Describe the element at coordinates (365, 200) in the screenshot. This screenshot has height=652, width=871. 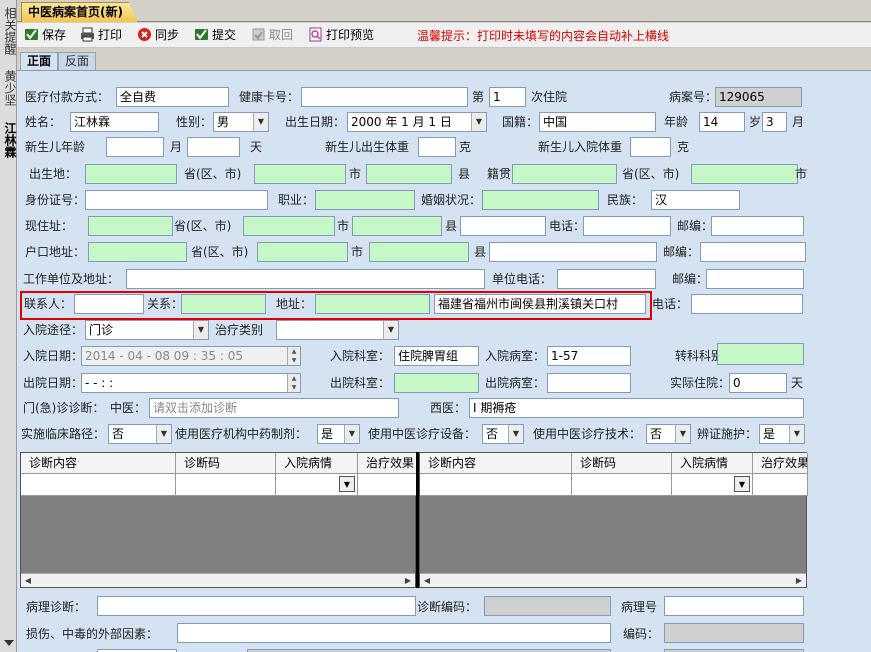
I see `occupation-field` at that location.